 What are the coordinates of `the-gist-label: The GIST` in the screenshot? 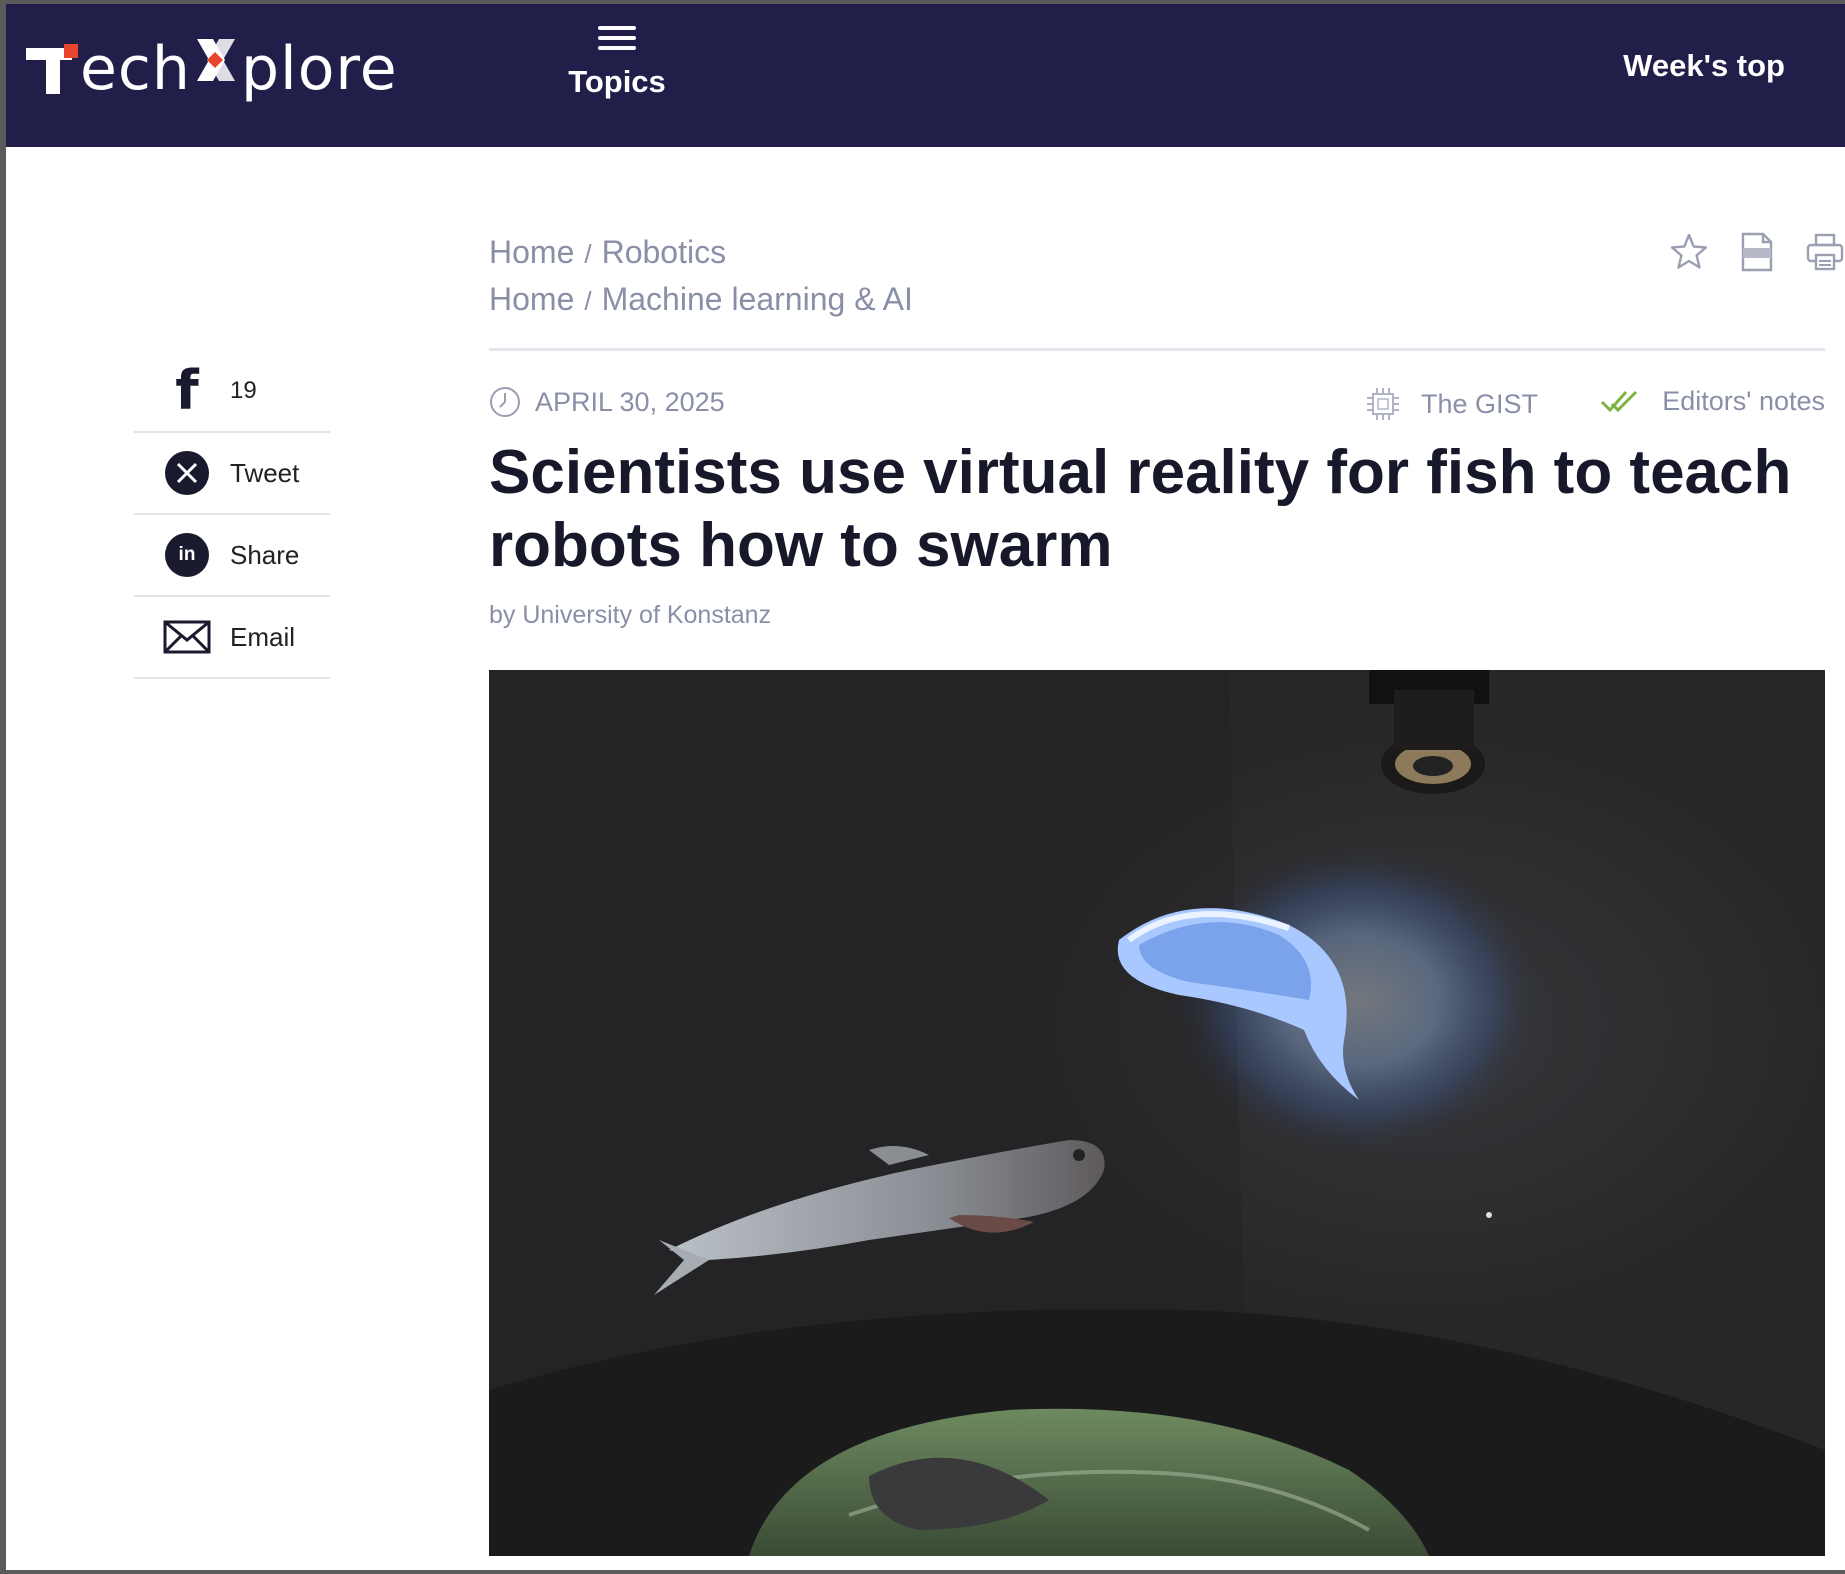 It's located at (1480, 403).